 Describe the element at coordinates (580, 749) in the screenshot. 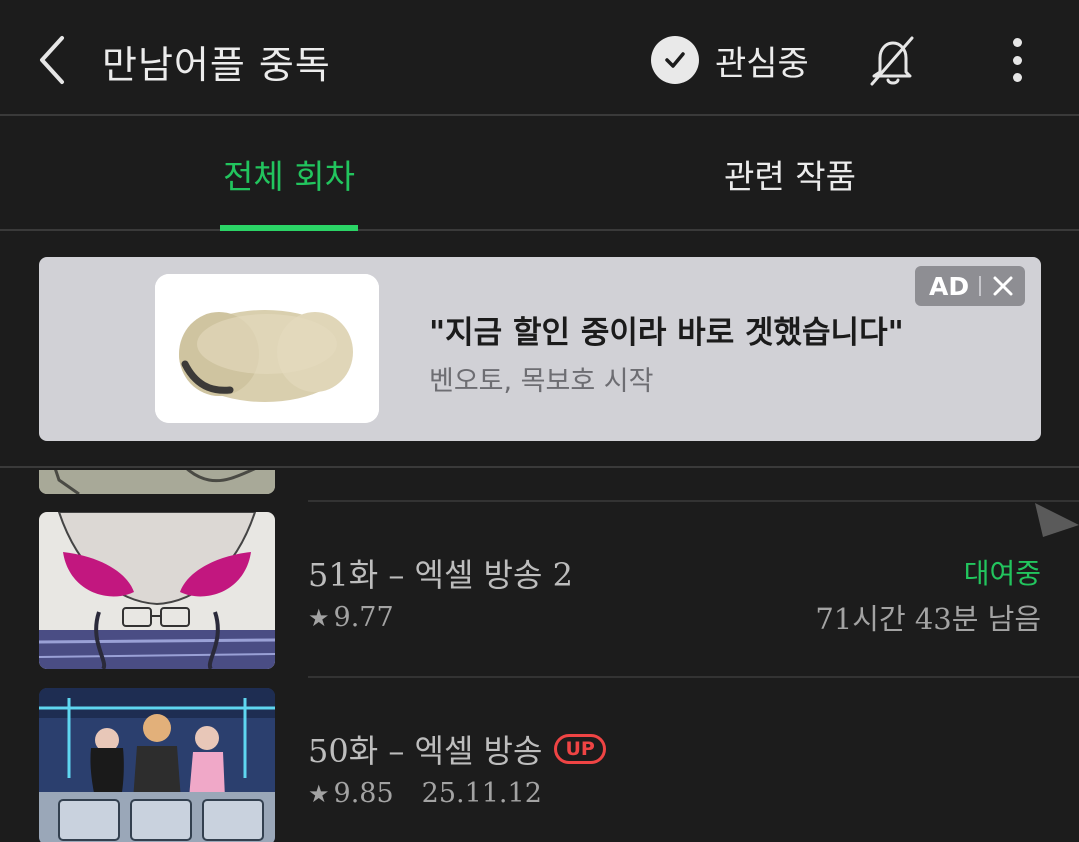

I see `up-badge: UP` at that location.